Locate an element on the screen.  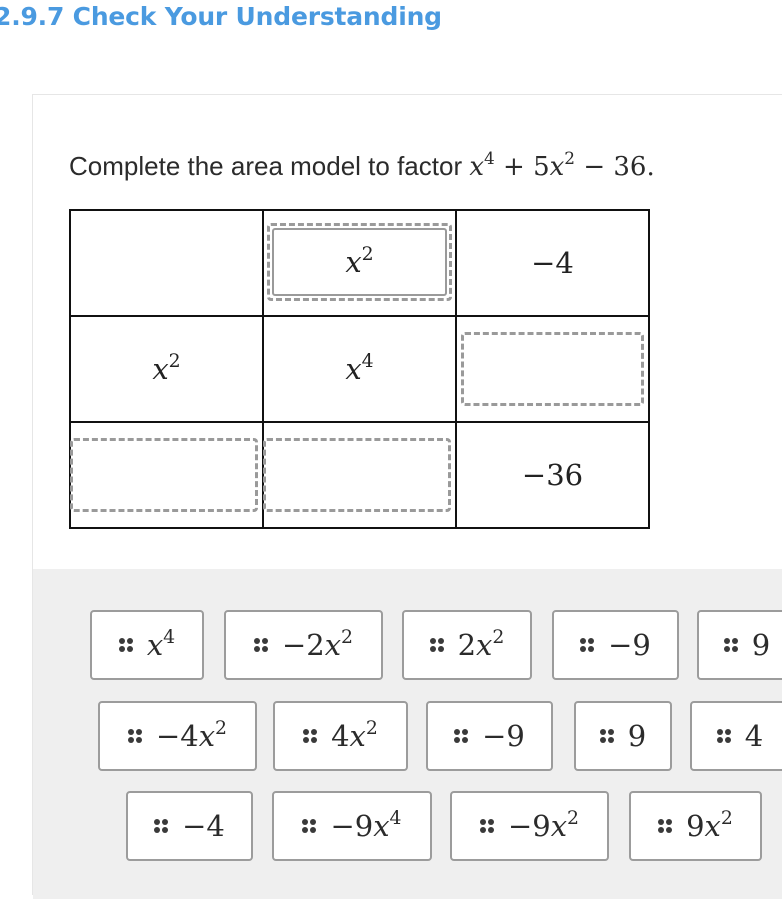
expr-constant: 36 is located at coordinates (630, 167).